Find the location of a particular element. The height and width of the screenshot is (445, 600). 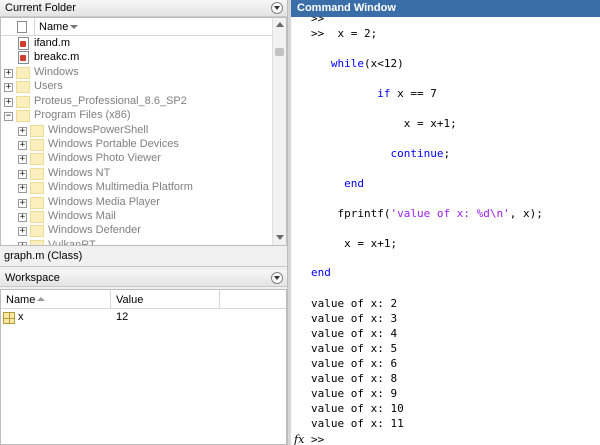

current-folder-scrollbar is located at coordinates (279, 131).